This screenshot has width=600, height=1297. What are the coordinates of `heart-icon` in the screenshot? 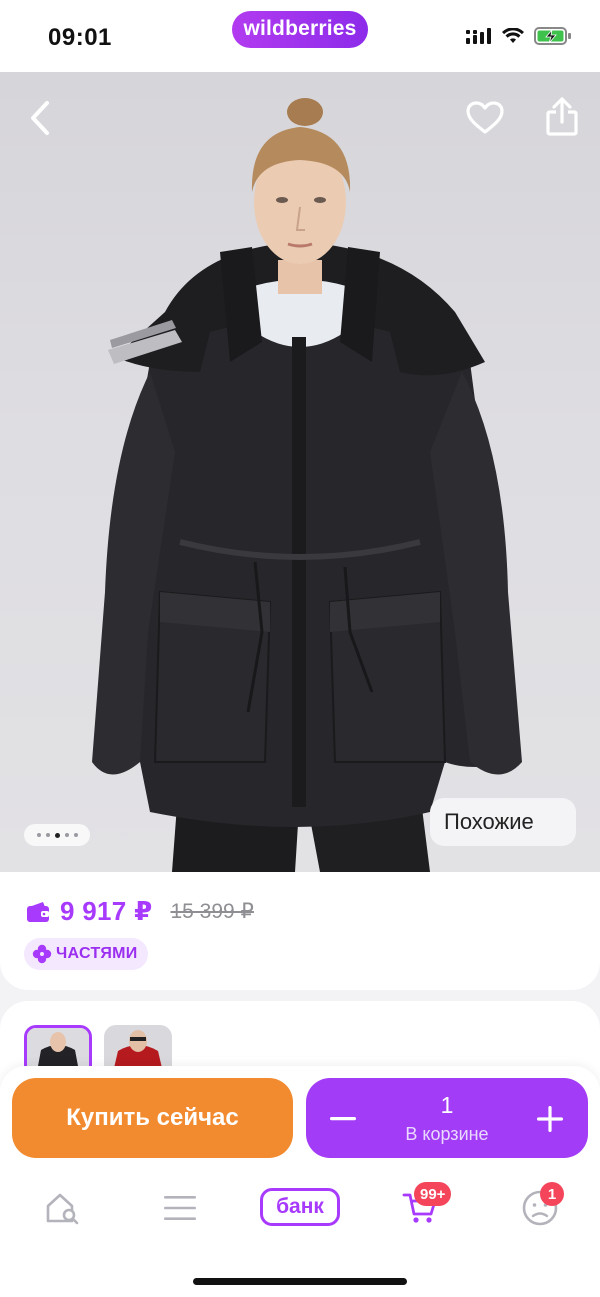 It's located at (485, 117).